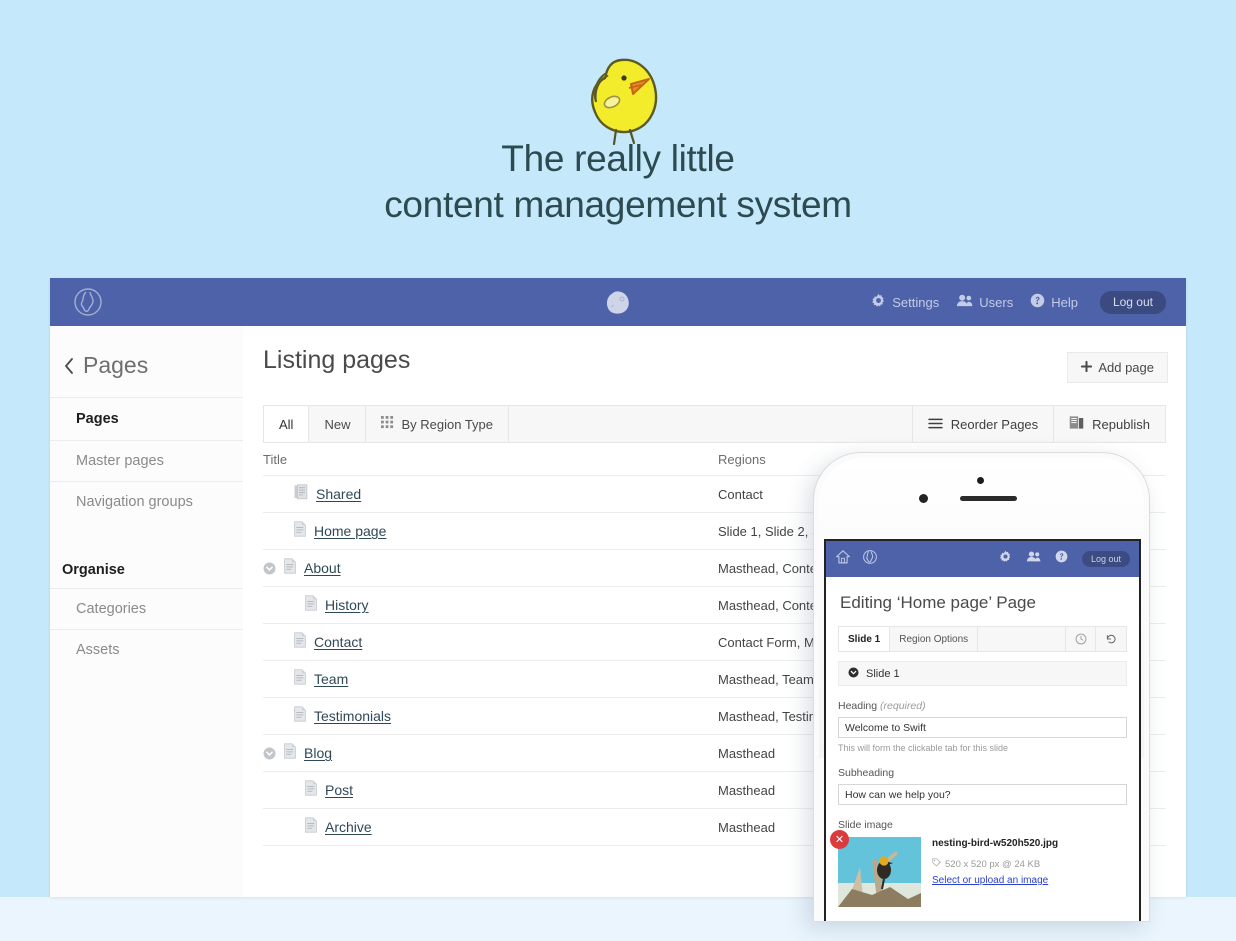 The image size is (1236, 941). What do you see at coordinates (982, 794) in the screenshot?
I see `phone-subheading-input: How can we help you?` at bounding box center [982, 794].